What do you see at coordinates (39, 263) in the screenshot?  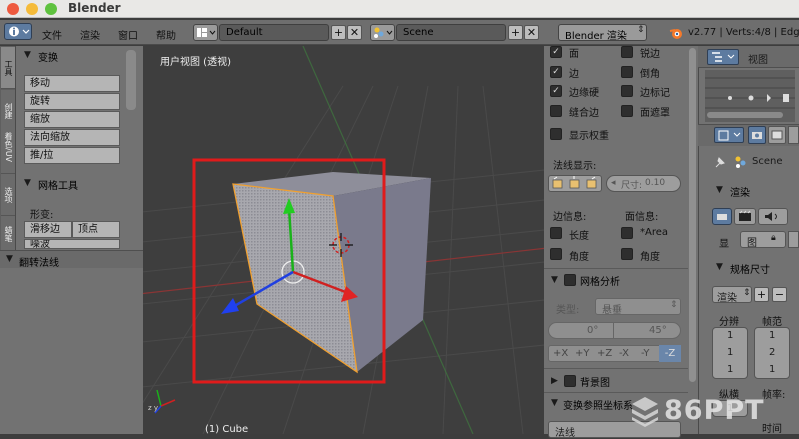 I see `flip-normals-header: 翻转法线` at bounding box center [39, 263].